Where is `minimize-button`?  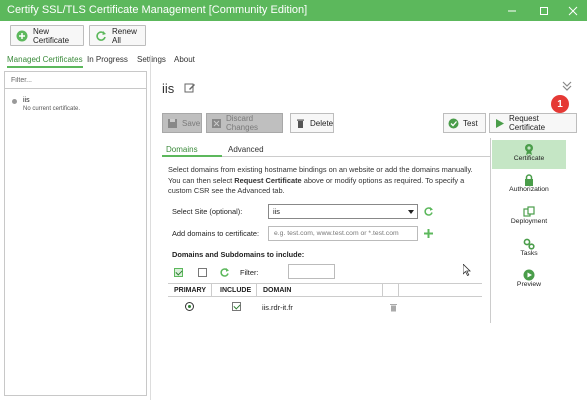
minimize-button is located at coordinates (512, 10).